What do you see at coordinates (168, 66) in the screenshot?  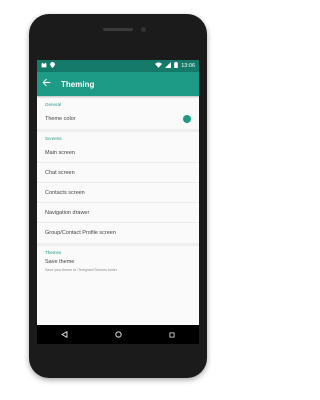 I see `signal-icon` at bounding box center [168, 66].